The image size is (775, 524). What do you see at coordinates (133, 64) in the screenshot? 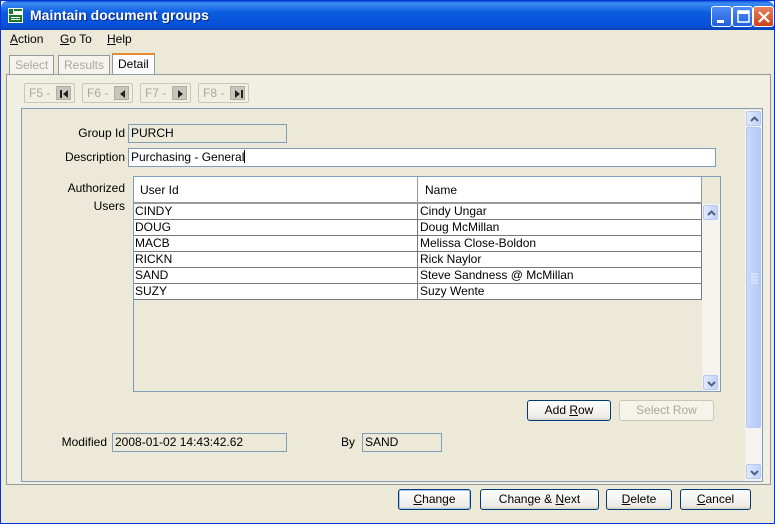
I see `tab-detail: Detail` at bounding box center [133, 64].